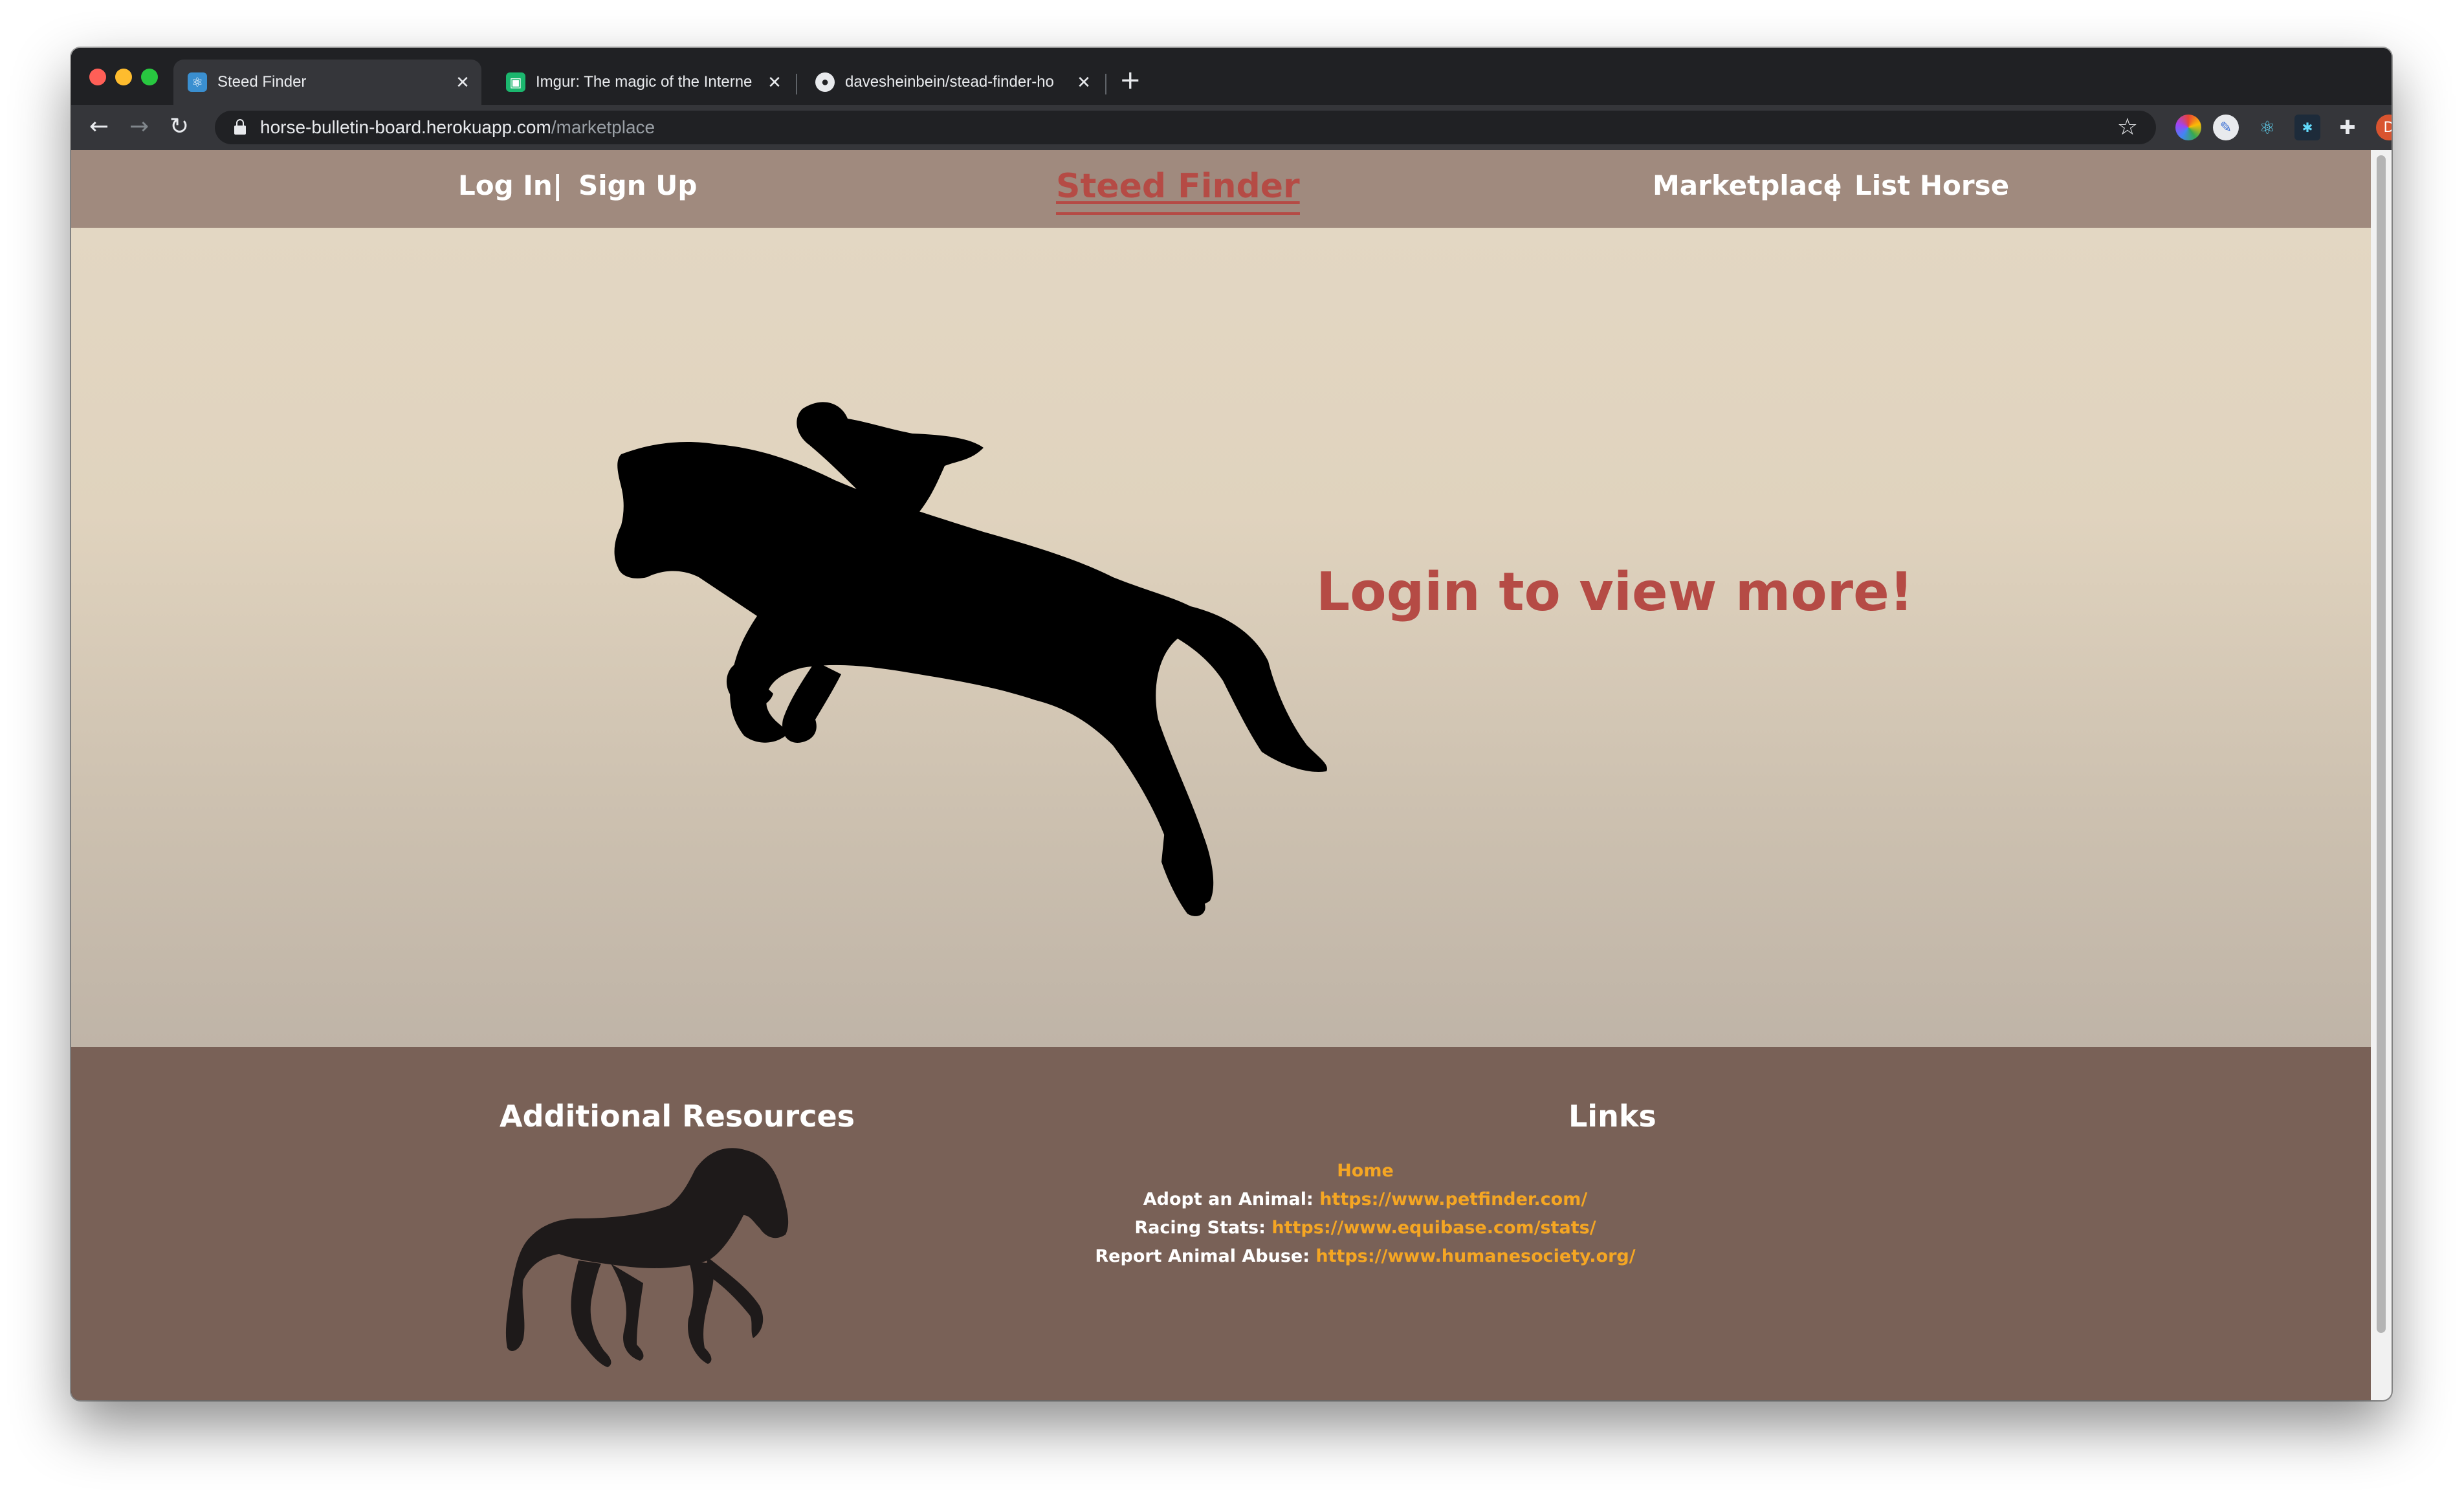 This screenshot has width=2464, height=1496. What do you see at coordinates (262, 82) in the screenshot?
I see `tab-title: Steed Finder` at bounding box center [262, 82].